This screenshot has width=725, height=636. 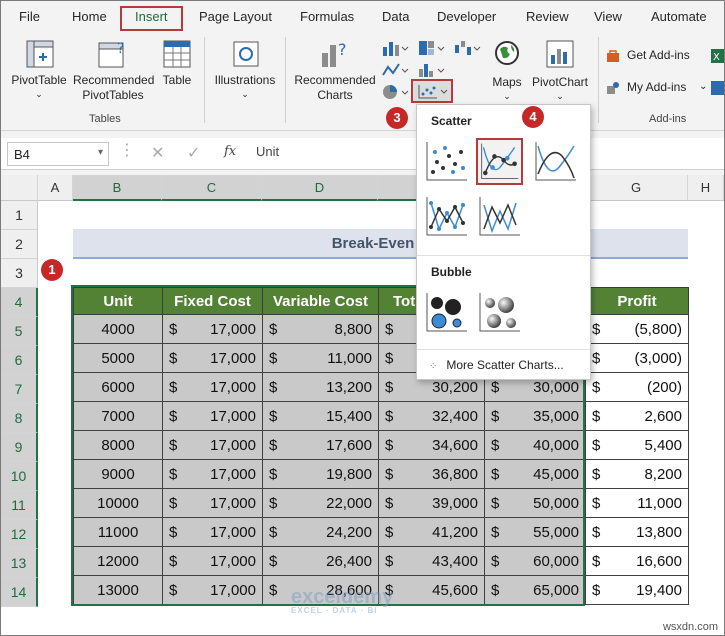 What do you see at coordinates (320, 329) in the screenshot?
I see `cell-variable: $8,800` at bounding box center [320, 329].